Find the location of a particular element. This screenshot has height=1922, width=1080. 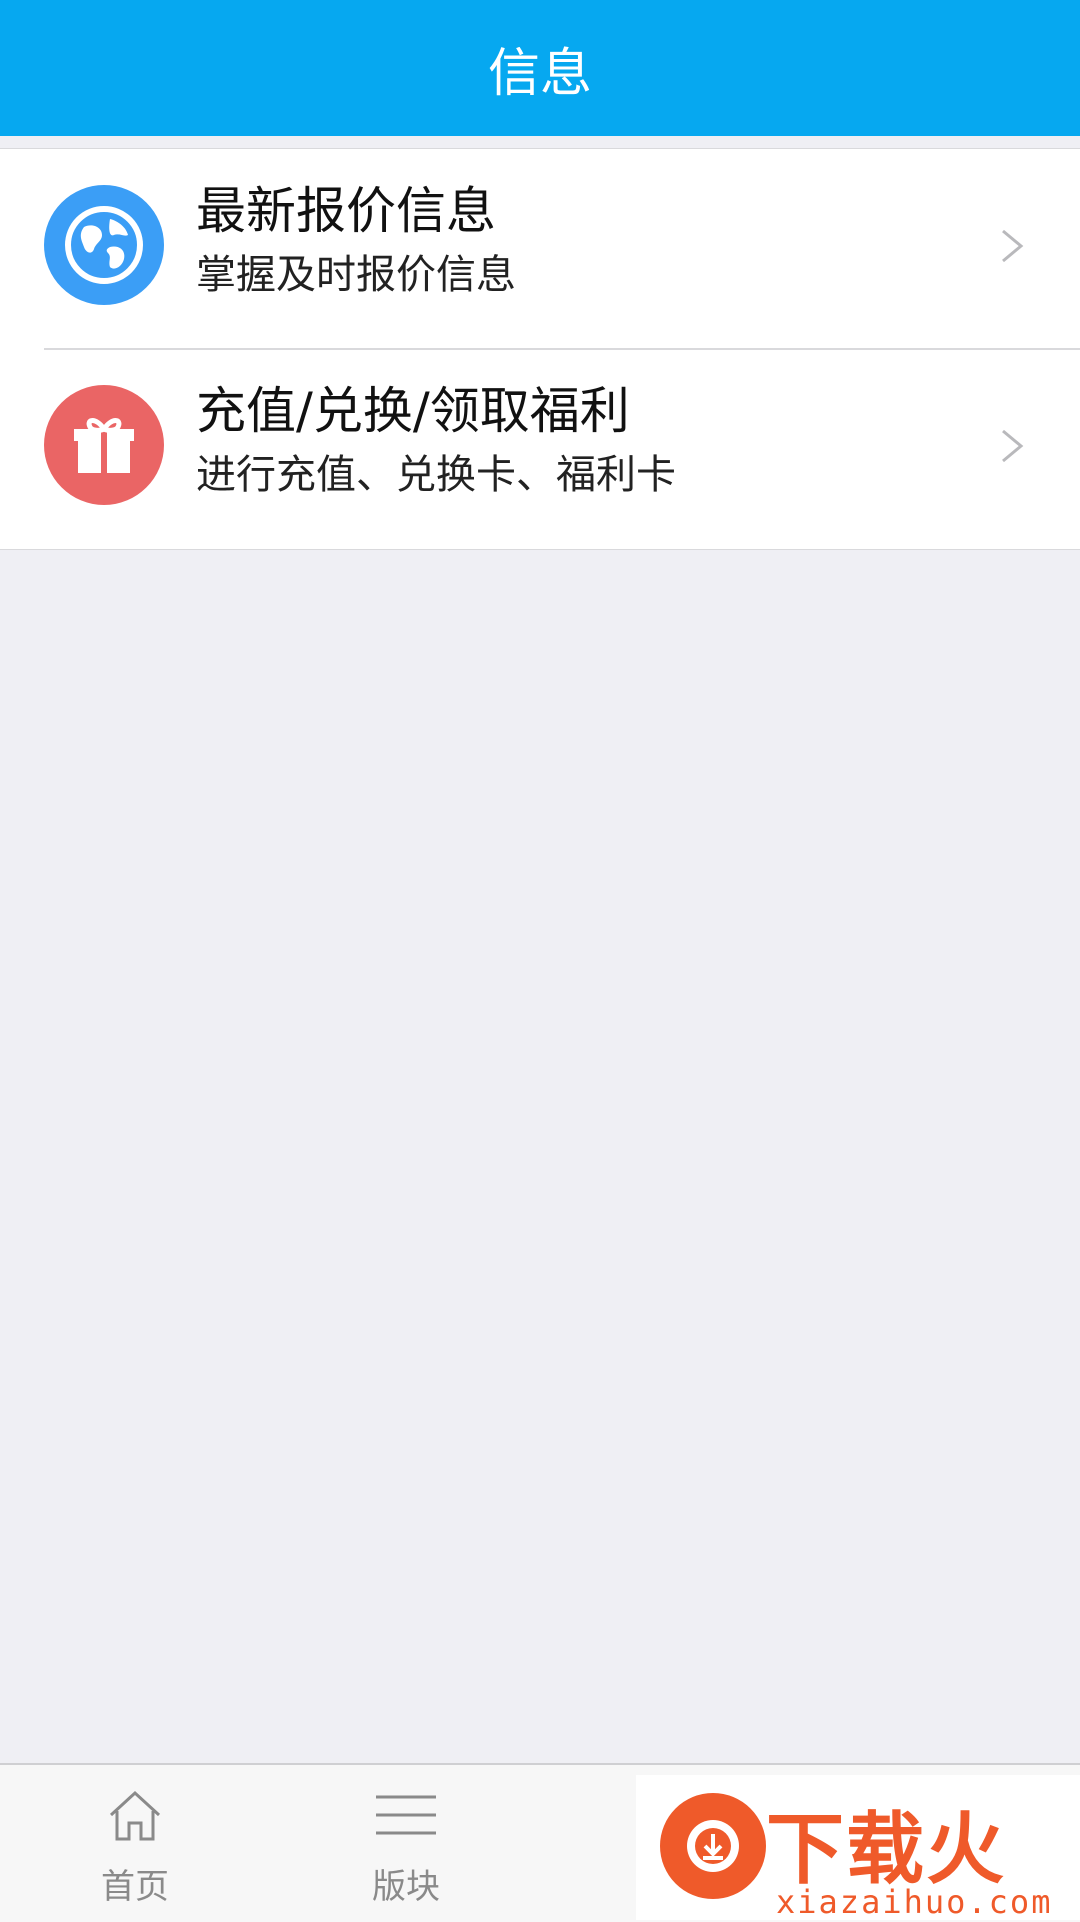

page-title: 信息 is located at coordinates (539, 73).